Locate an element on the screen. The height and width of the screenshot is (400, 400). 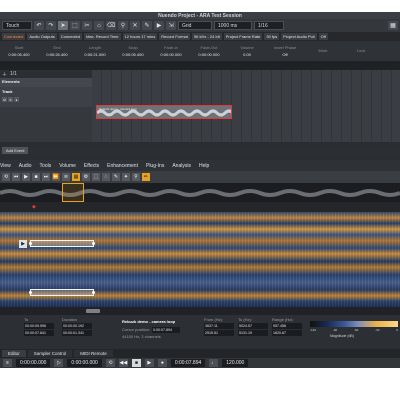
stop-transport-icon: ■ is located at coordinates (136, 363).